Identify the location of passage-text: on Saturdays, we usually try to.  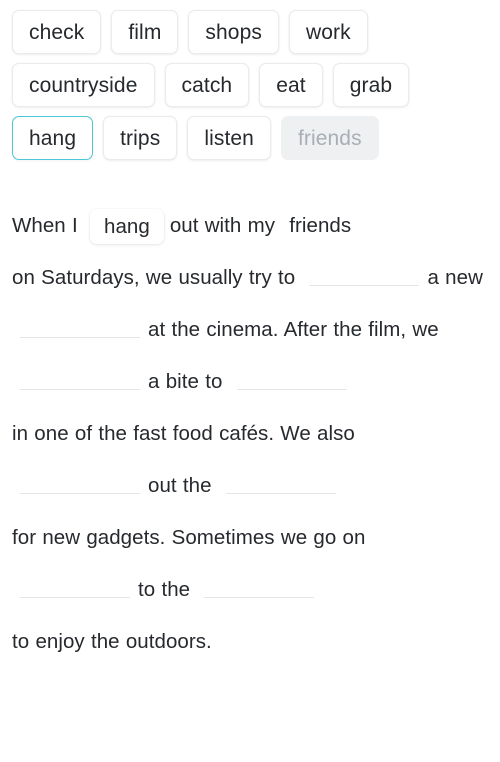
(154, 277).